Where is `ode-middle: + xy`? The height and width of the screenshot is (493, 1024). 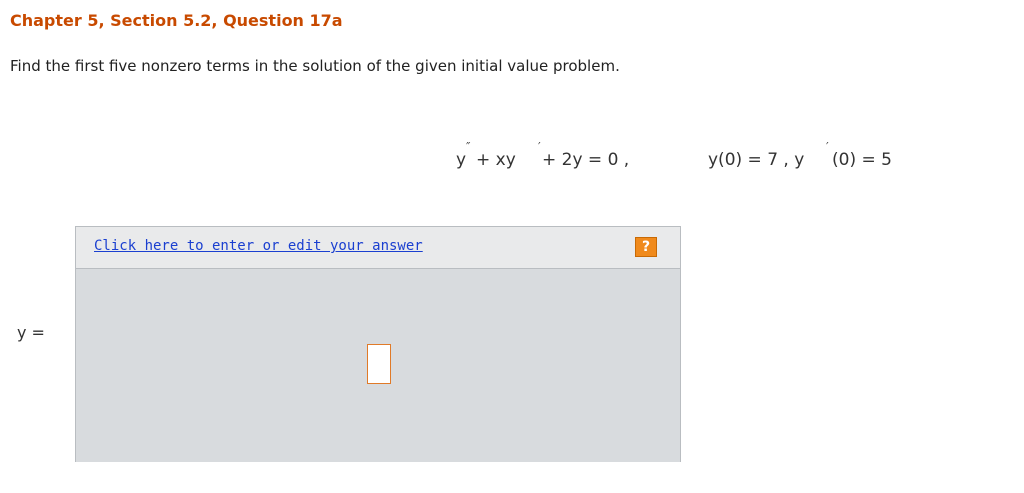
ode-middle: + xy is located at coordinates (496, 160).